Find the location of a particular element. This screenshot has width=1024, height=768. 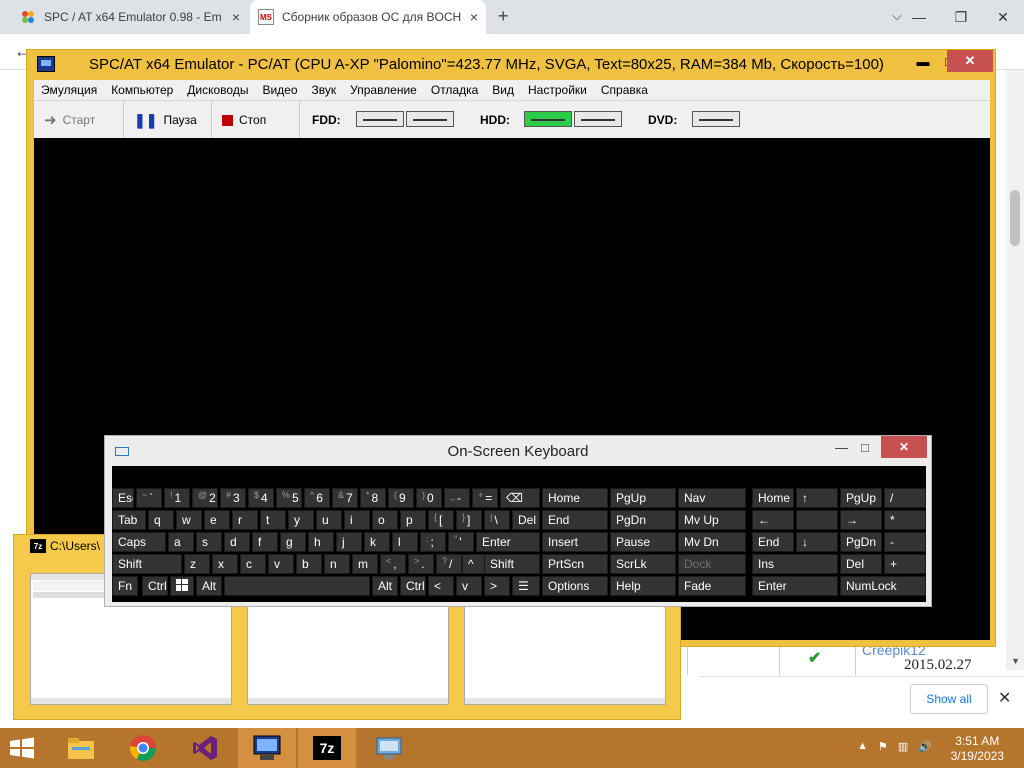

key-backslash: | \ is located at coordinates (497, 520).